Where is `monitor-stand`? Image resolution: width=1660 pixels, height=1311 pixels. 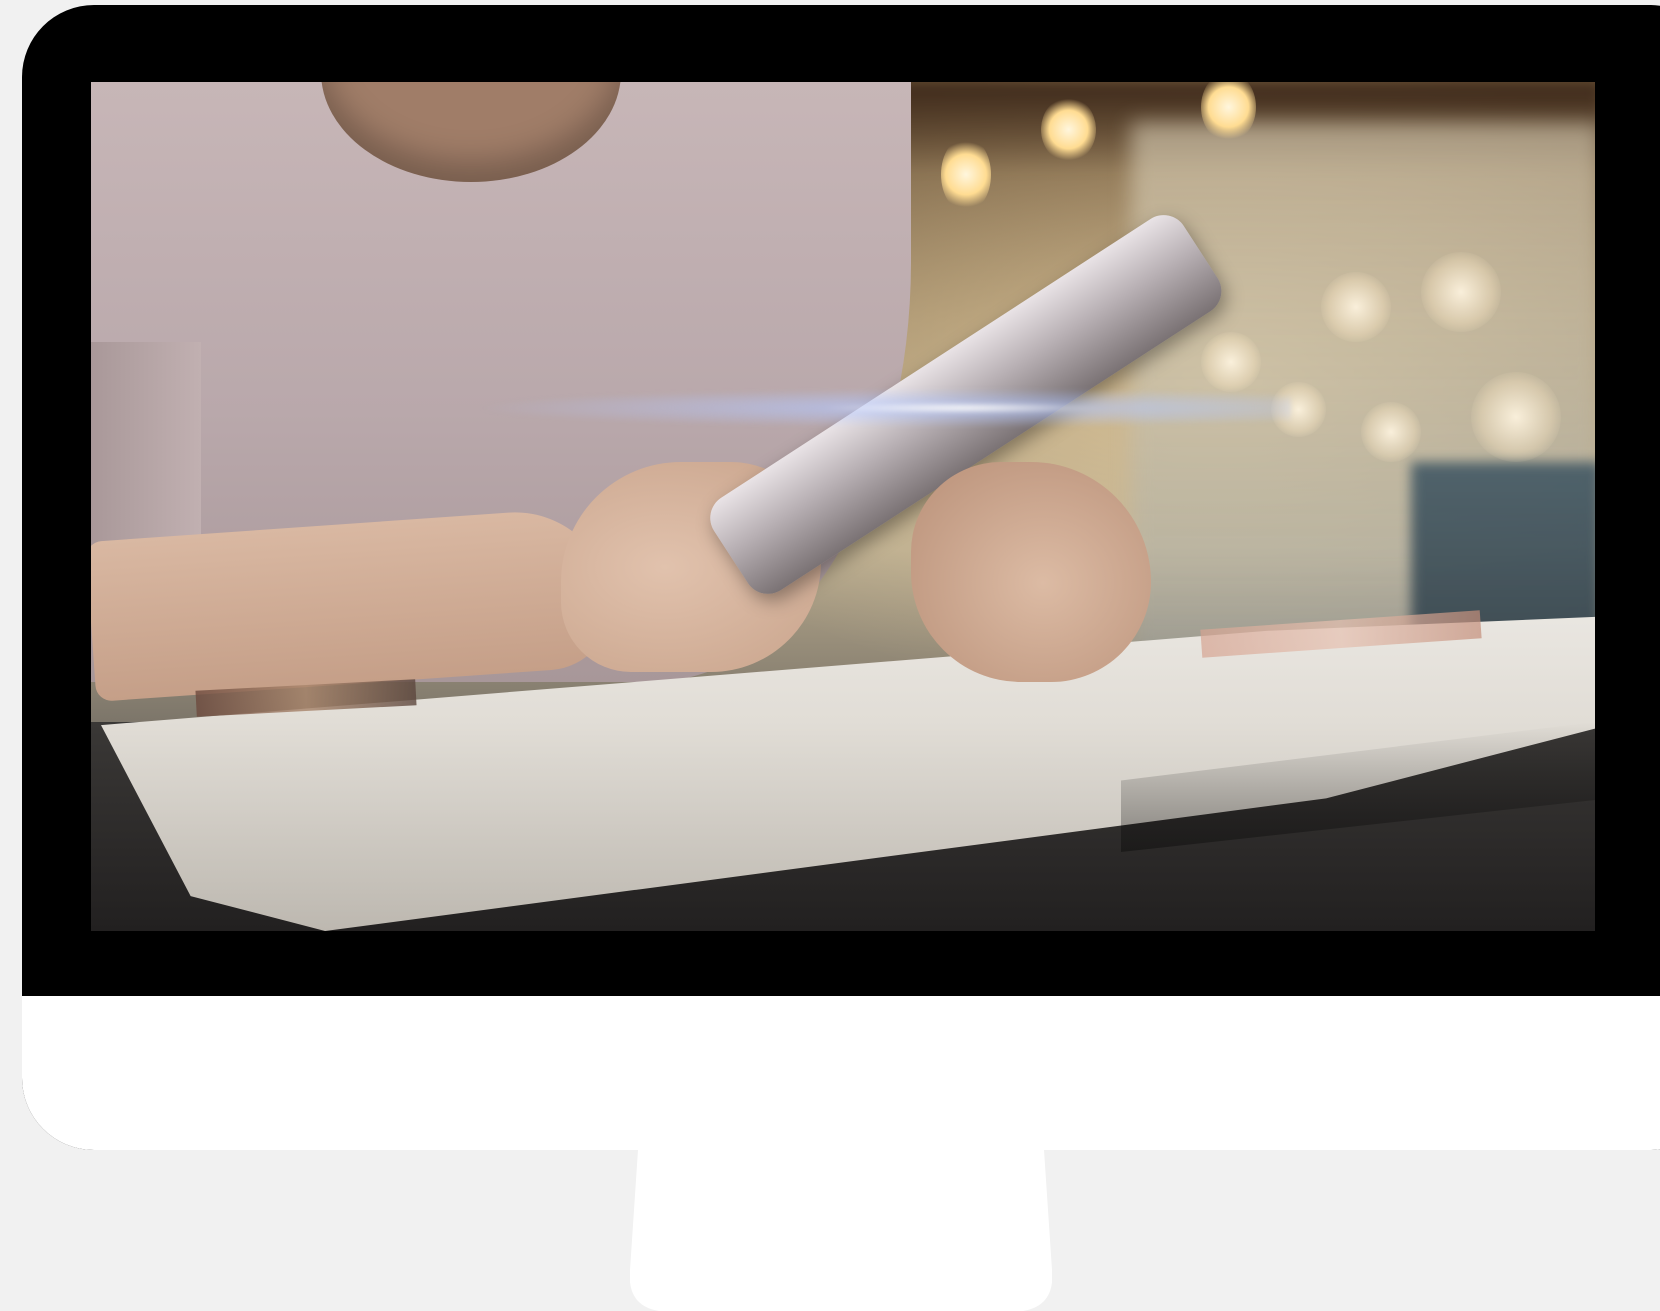
monitor-stand is located at coordinates (841, 1230).